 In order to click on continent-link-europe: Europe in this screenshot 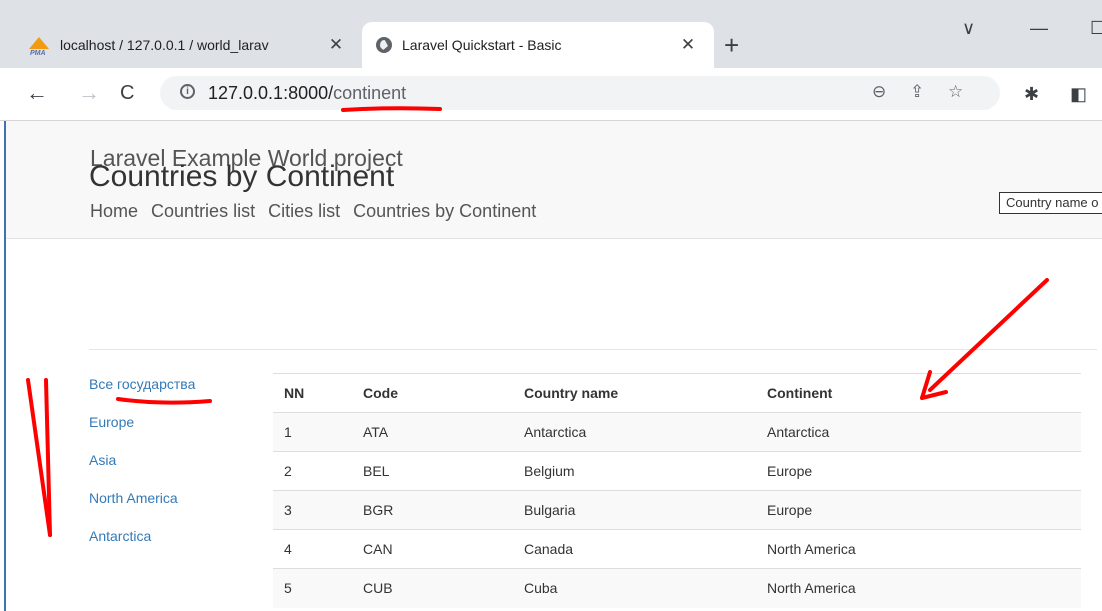, I will do `click(142, 433)`.